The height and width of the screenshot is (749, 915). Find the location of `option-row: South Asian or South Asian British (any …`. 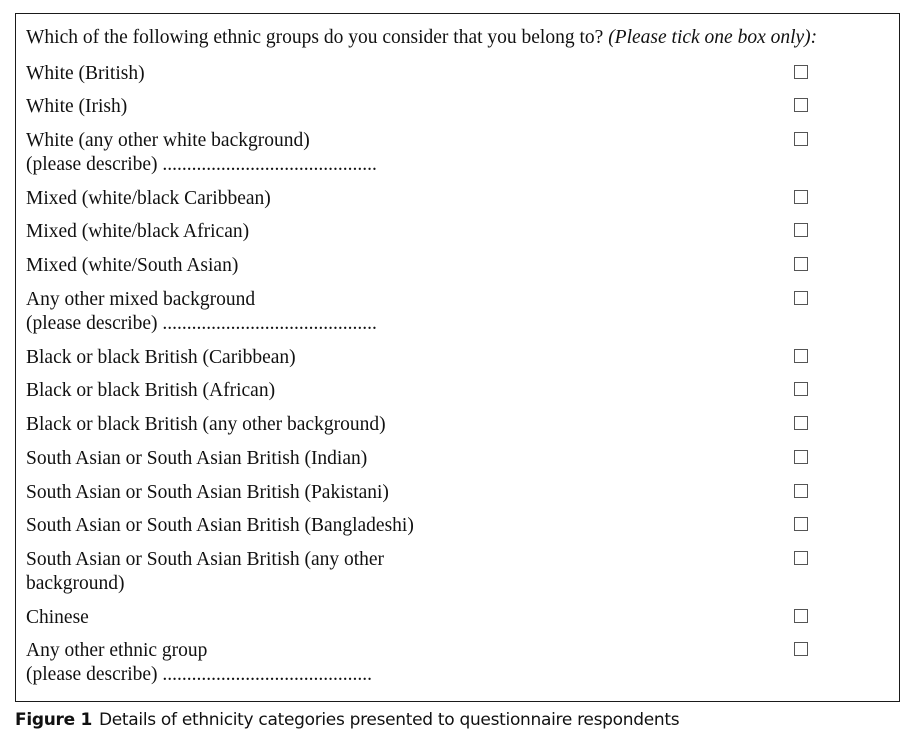

option-row: South Asian or South Asian British (any … is located at coordinates (456, 572).